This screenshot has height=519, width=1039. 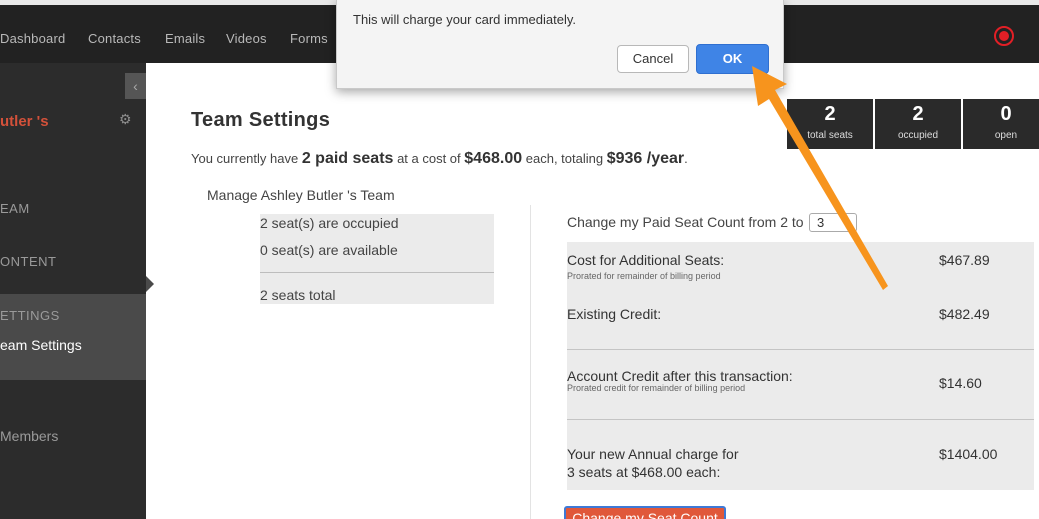 I want to click on stat-open-value: 0, so click(x=1006, y=114).